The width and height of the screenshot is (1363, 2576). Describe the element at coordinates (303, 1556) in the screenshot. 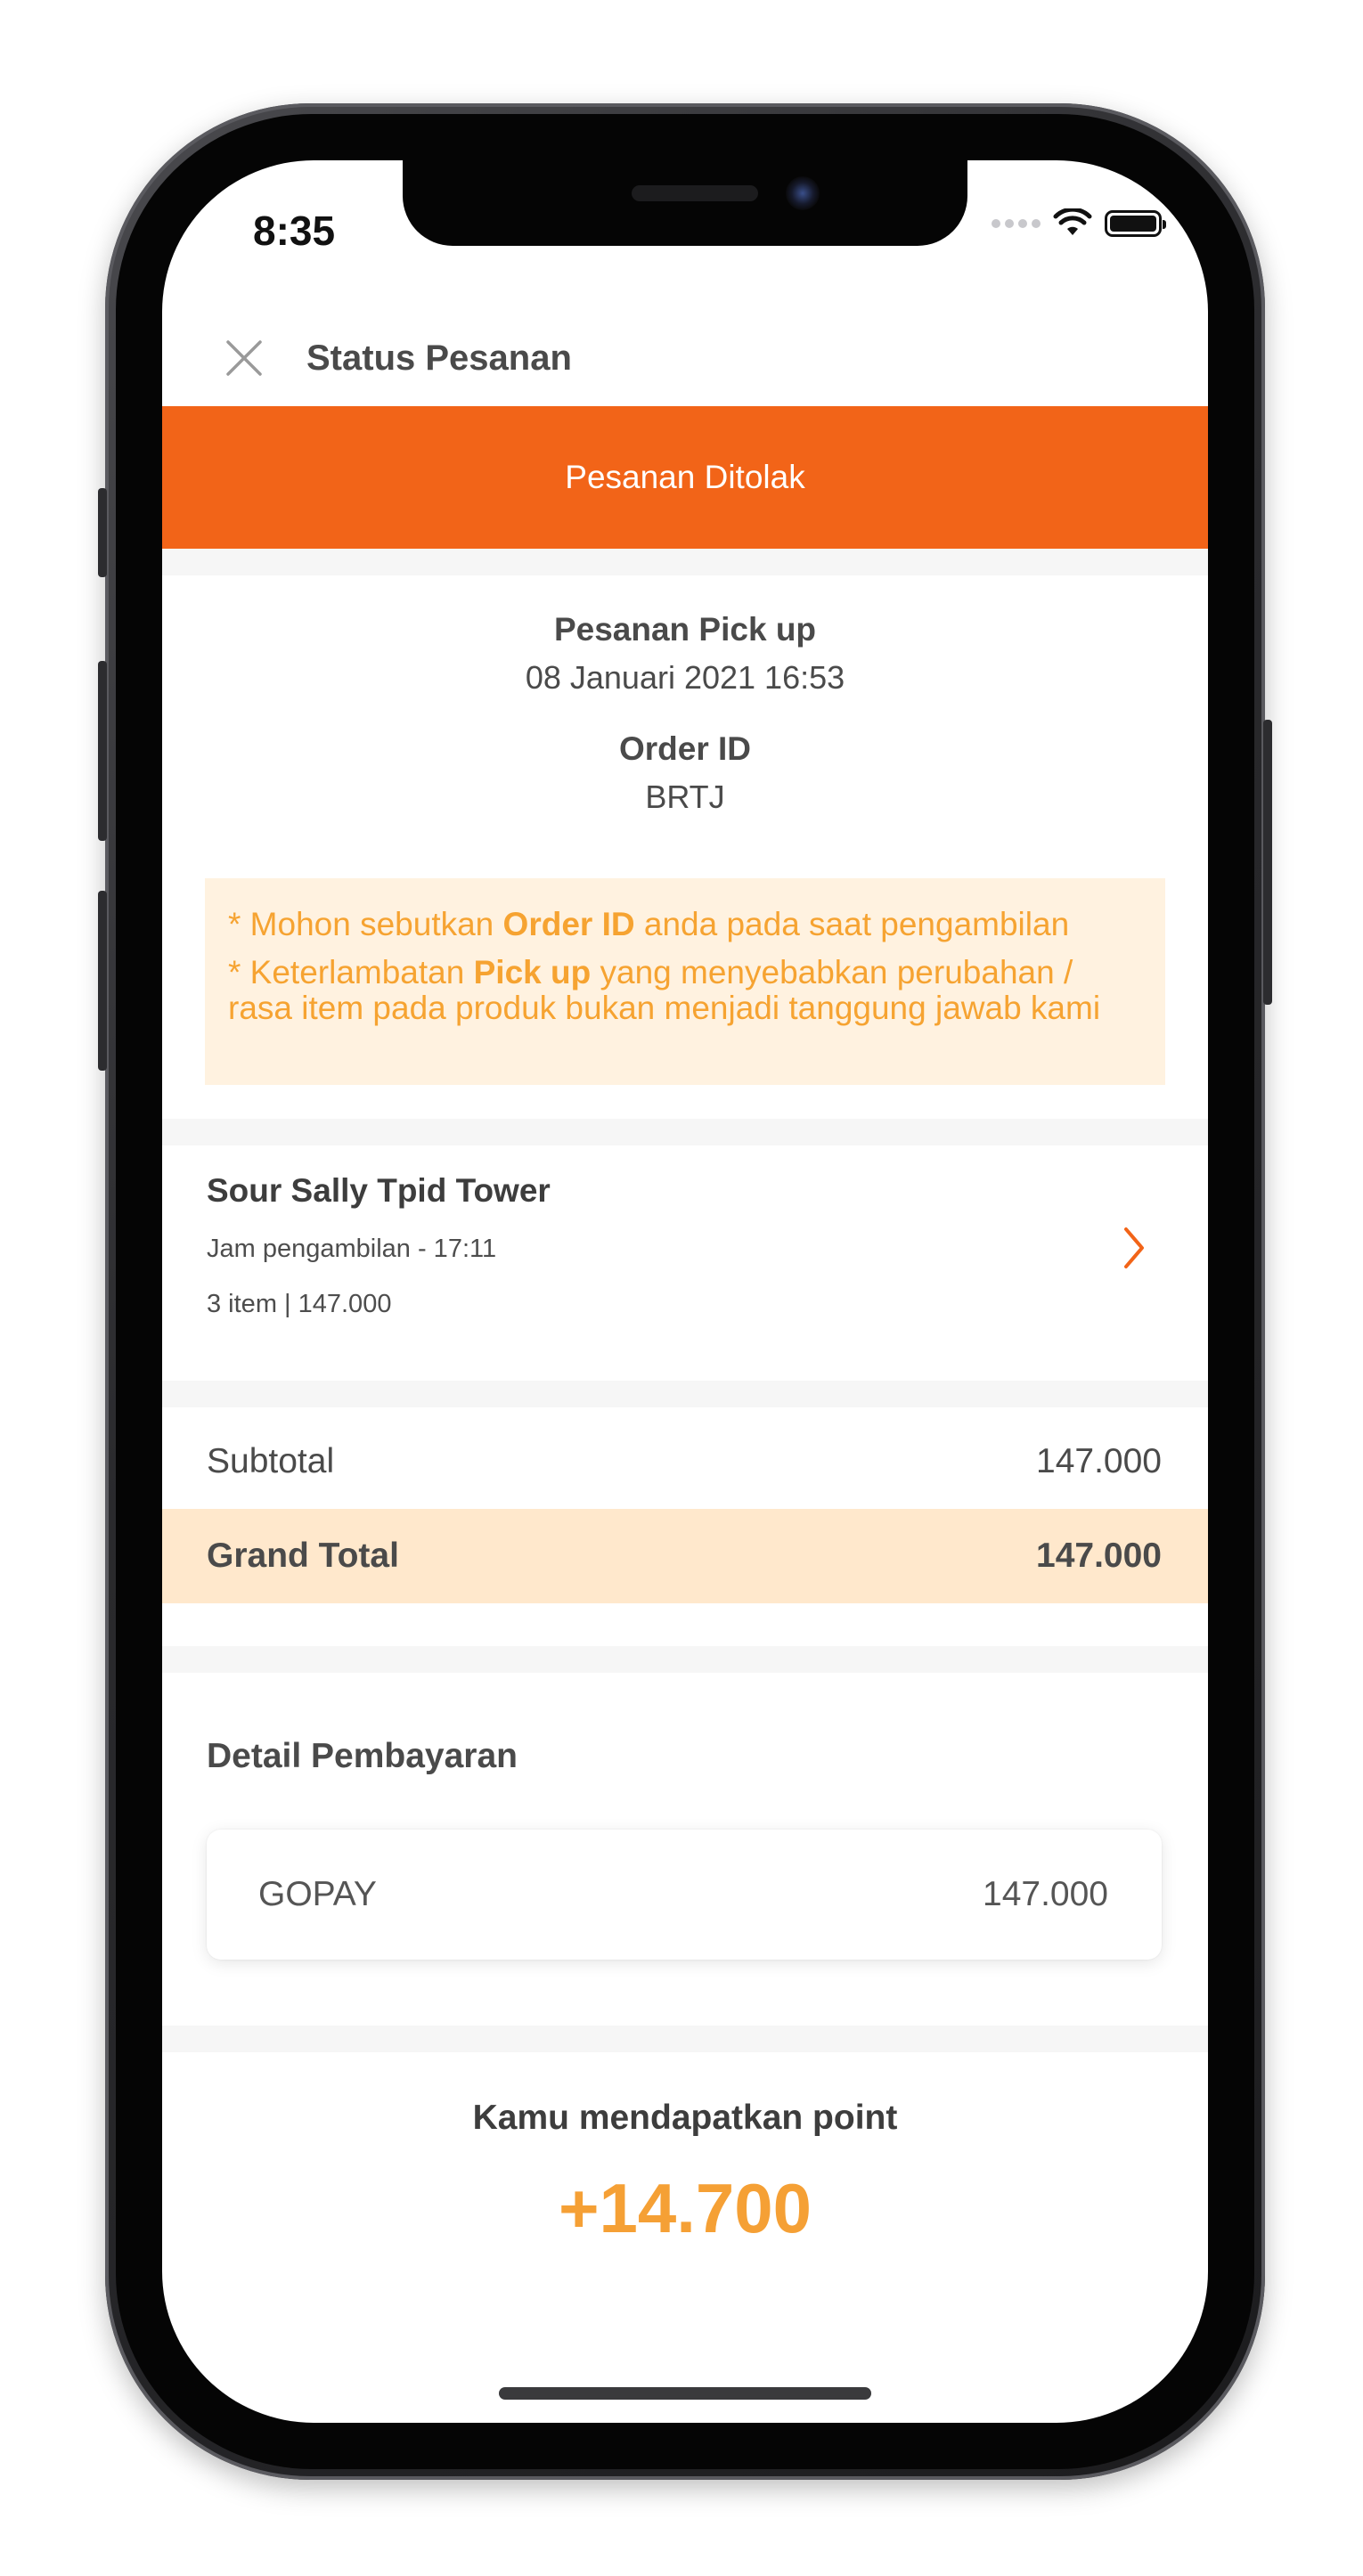

I see `grand-total-label: Grand Total` at that location.